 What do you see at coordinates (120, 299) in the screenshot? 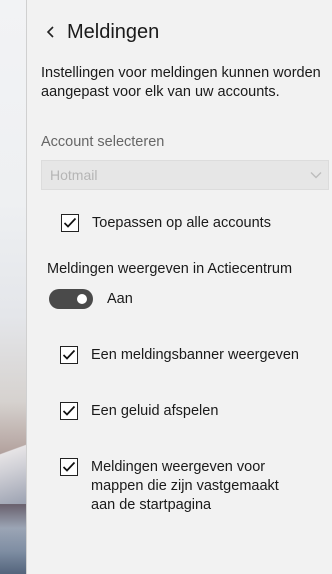
I see `toggle-state-label: Aan` at bounding box center [120, 299].